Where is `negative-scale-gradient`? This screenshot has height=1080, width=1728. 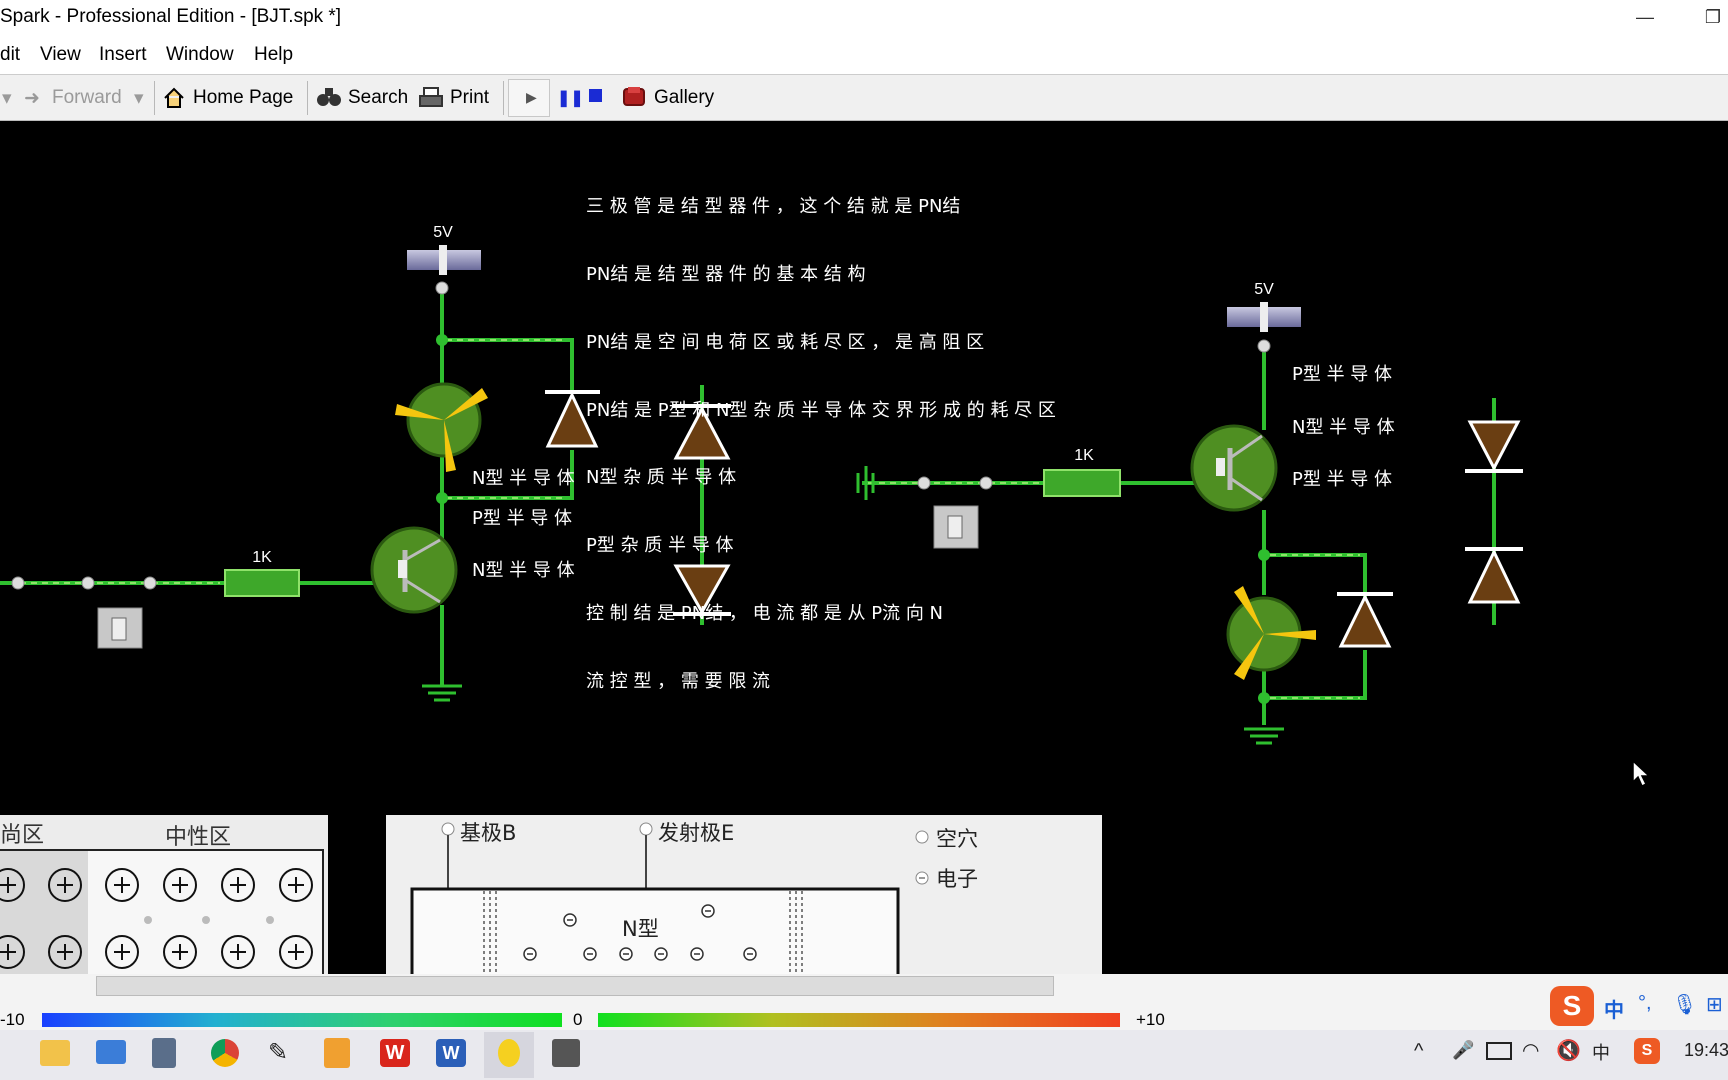
negative-scale-gradient is located at coordinates (302, 1020).